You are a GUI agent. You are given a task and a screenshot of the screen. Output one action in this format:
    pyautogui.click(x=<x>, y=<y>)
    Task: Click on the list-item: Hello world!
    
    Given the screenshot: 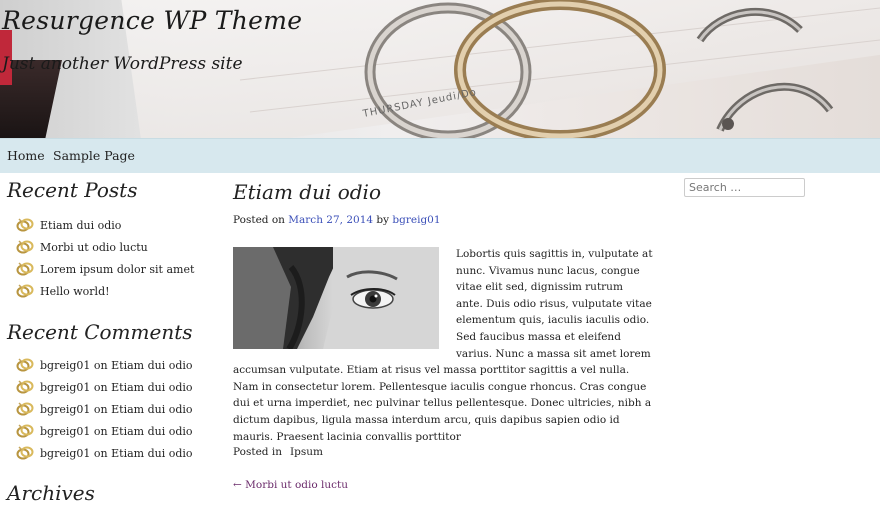 What is the action you would take?
    pyautogui.click(x=105, y=293)
    